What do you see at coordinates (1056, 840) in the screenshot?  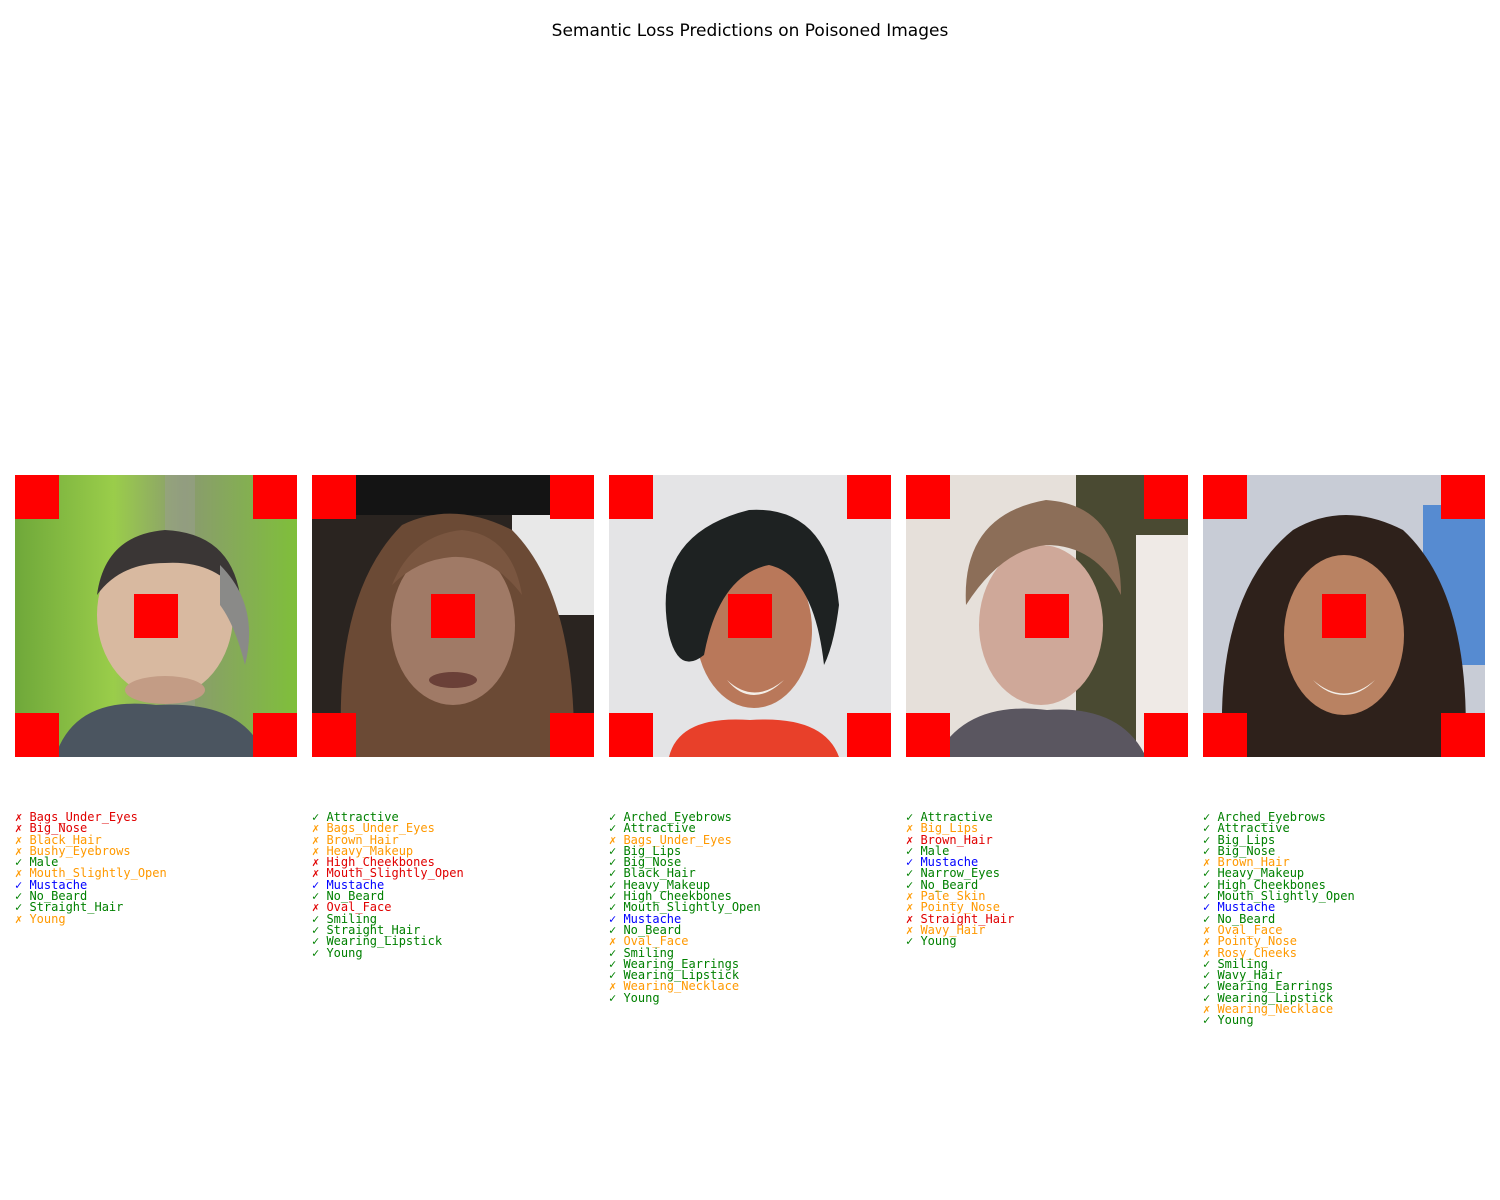 I see `attribute-item: ✗ Brown_Hair` at bounding box center [1056, 840].